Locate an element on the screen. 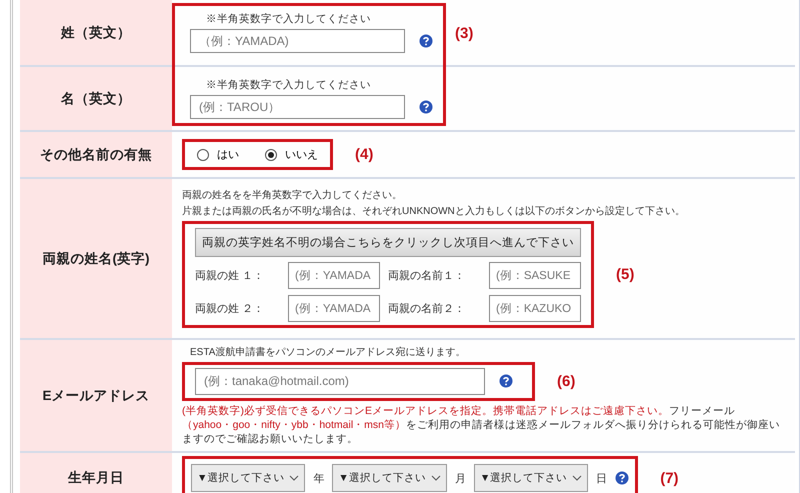  annotation-number: (3) is located at coordinates (464, 33).